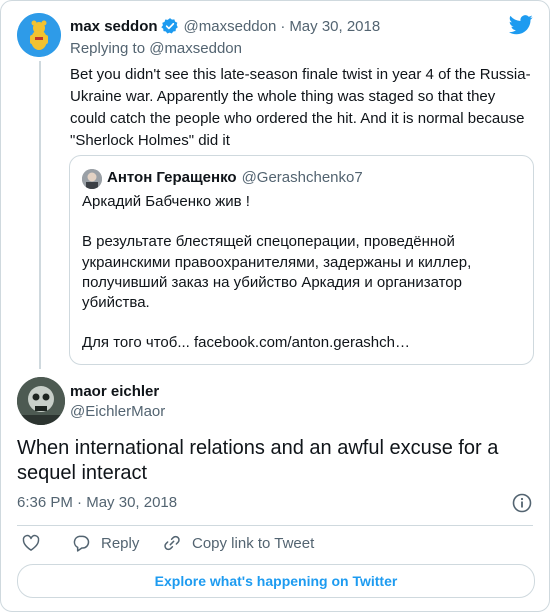  I want to click on reply-label: Reply, so click(120, 543).